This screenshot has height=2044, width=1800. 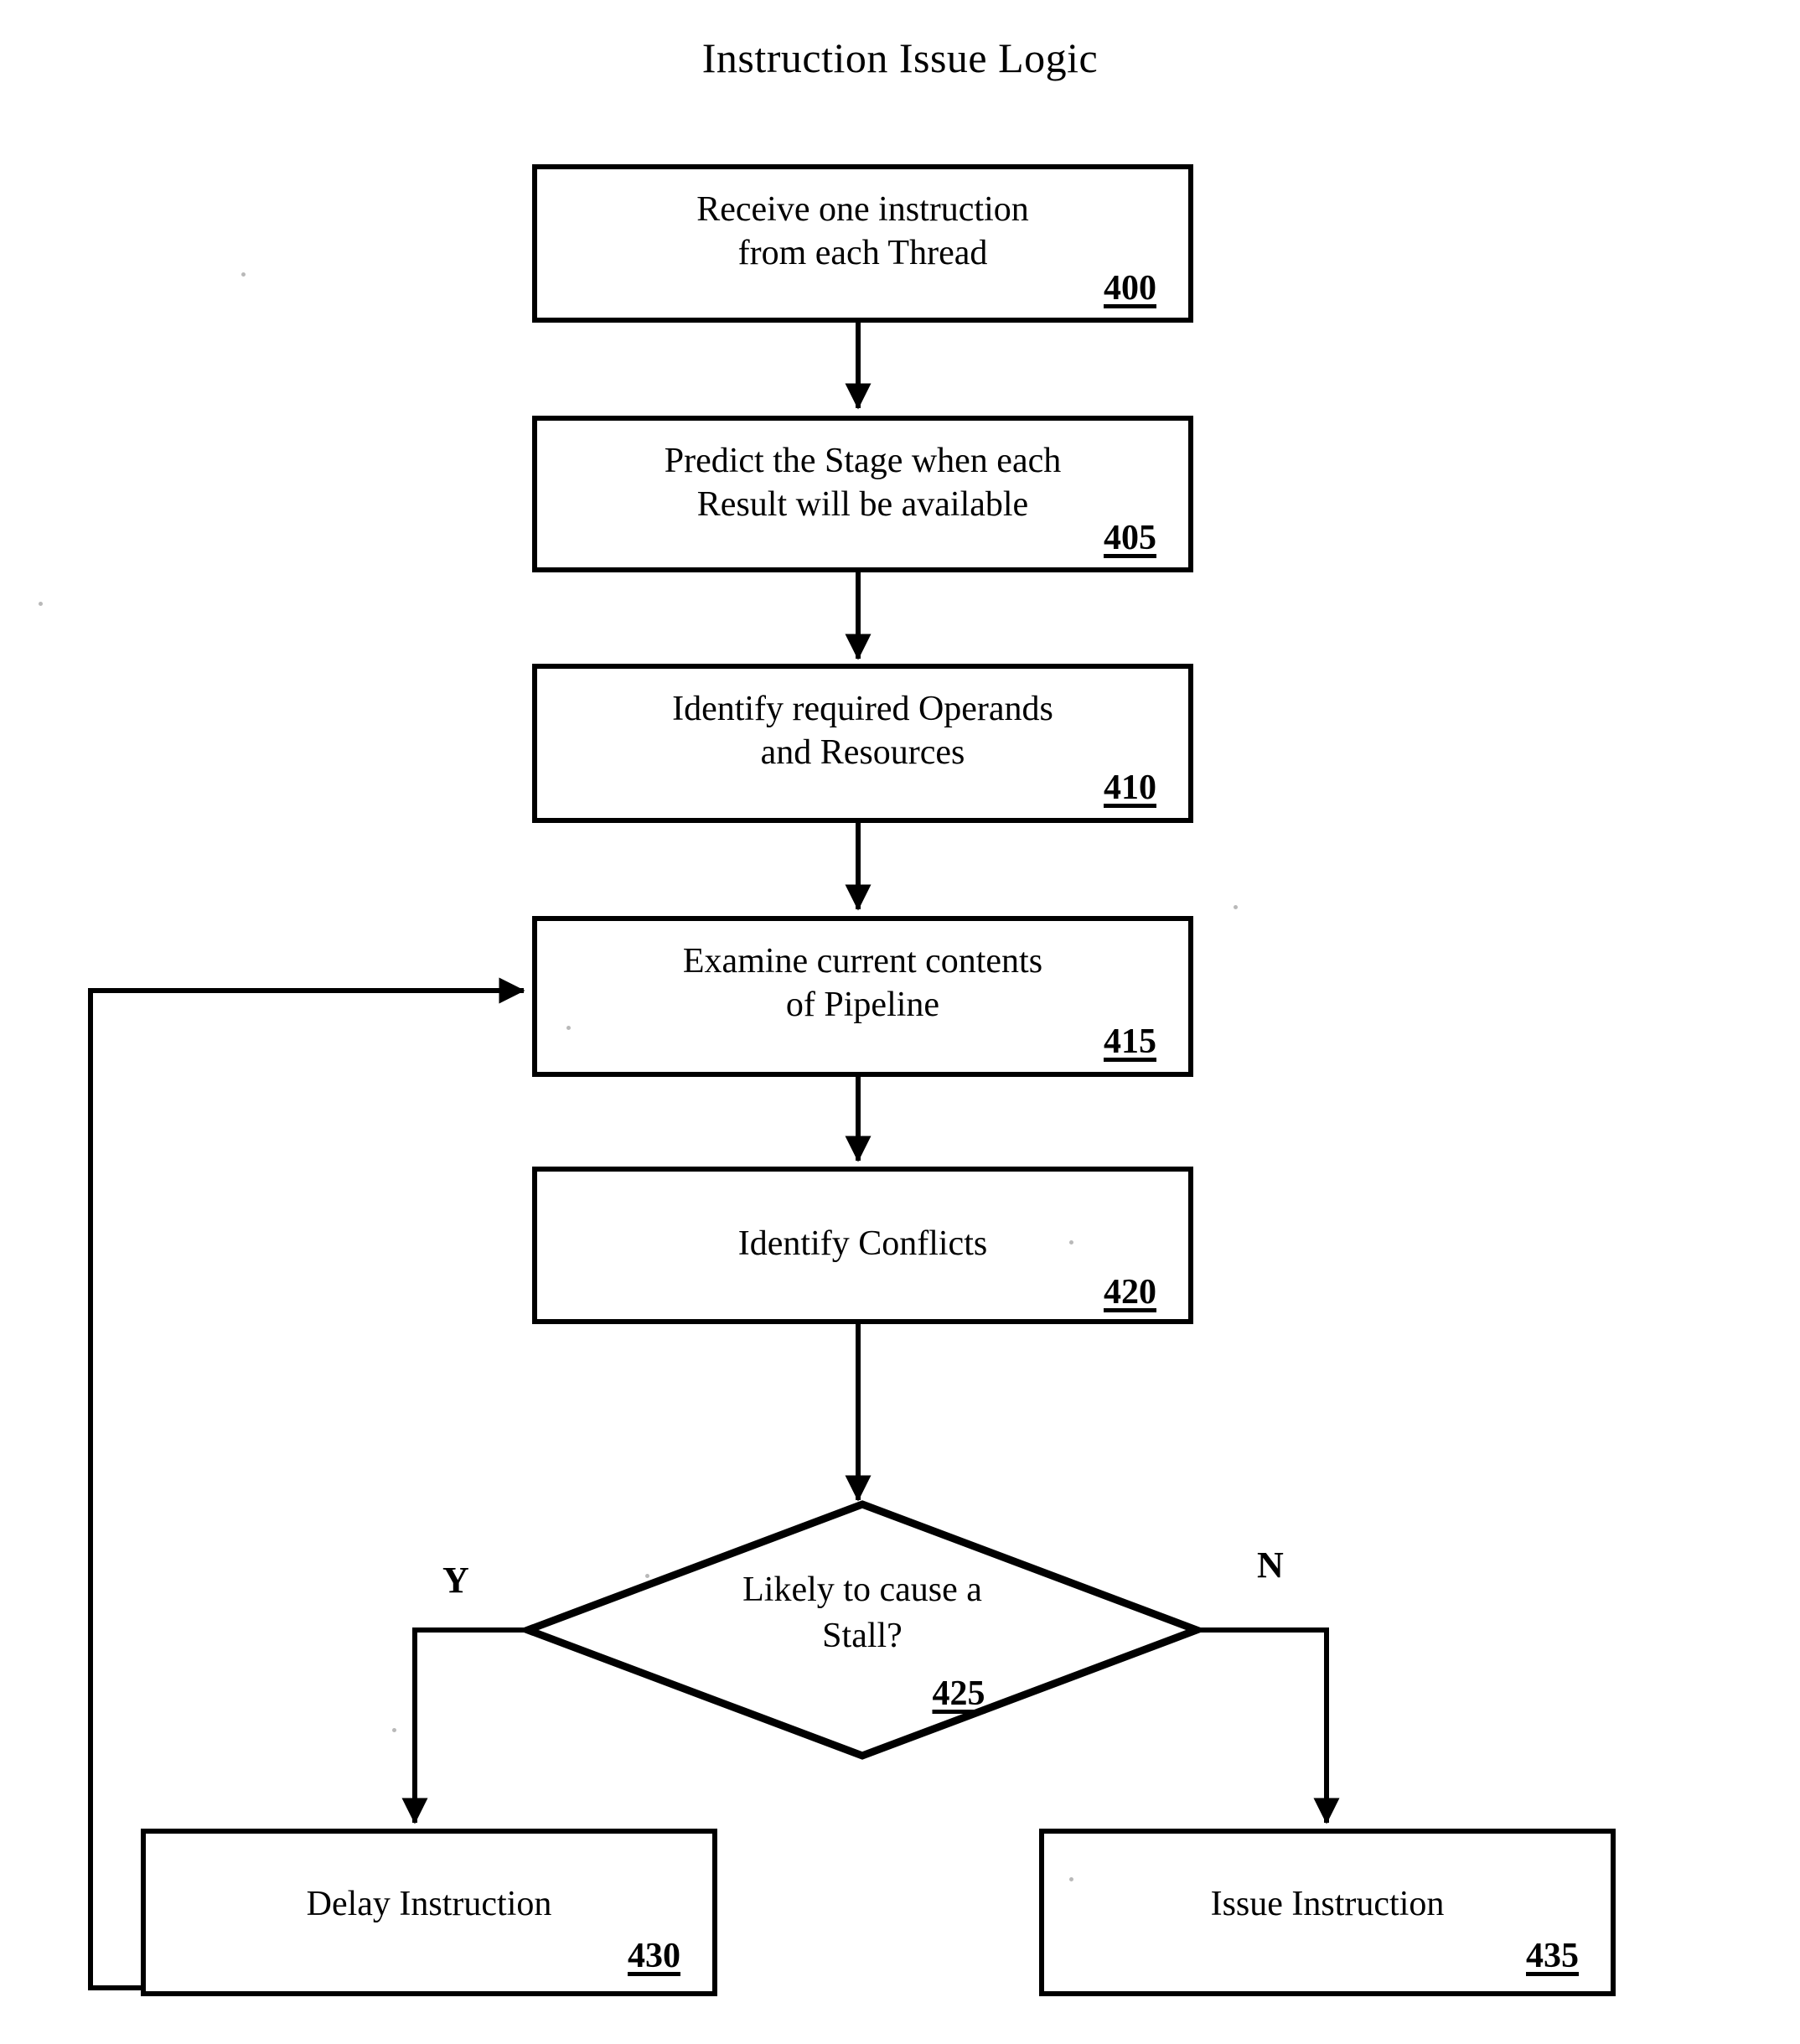 I want to click on process-node-420: Identify Conflicts 420, so click(x=862, y=1245).